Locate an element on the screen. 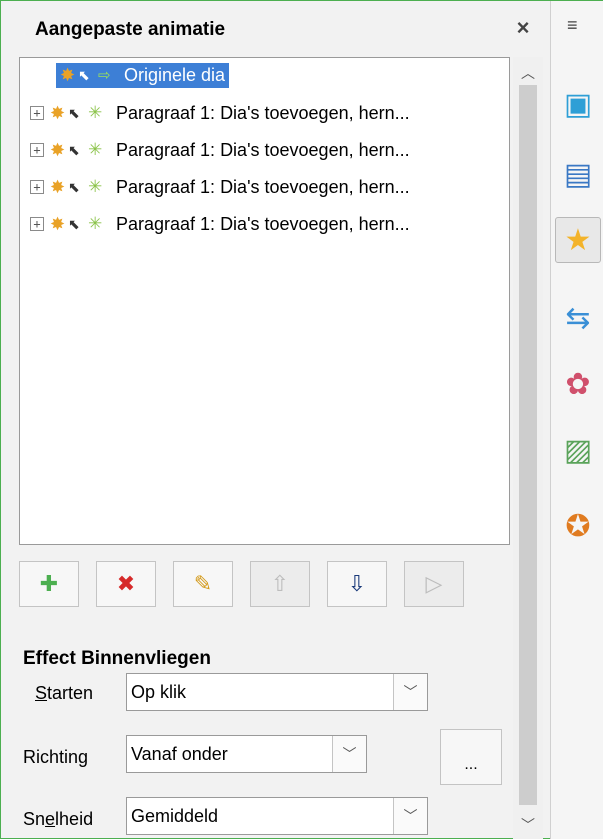  move-up-button: ⇧ is located at coordinates (280, 584).